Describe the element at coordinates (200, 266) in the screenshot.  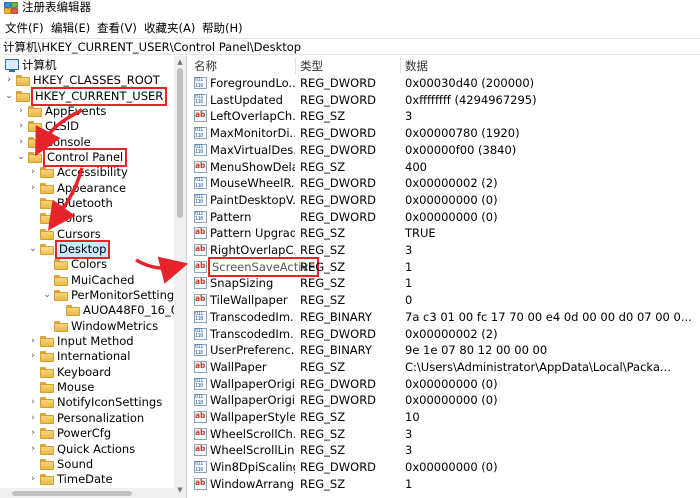
I see `string-value-icon: ab` at that location.